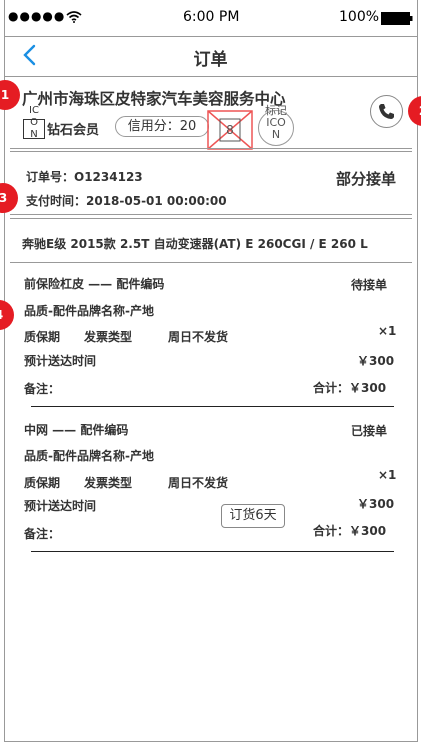  What do you see at coordinates (366, 179) in the screenshot?
I see `order-status: 部分接单` at bounding box center [366, 179].